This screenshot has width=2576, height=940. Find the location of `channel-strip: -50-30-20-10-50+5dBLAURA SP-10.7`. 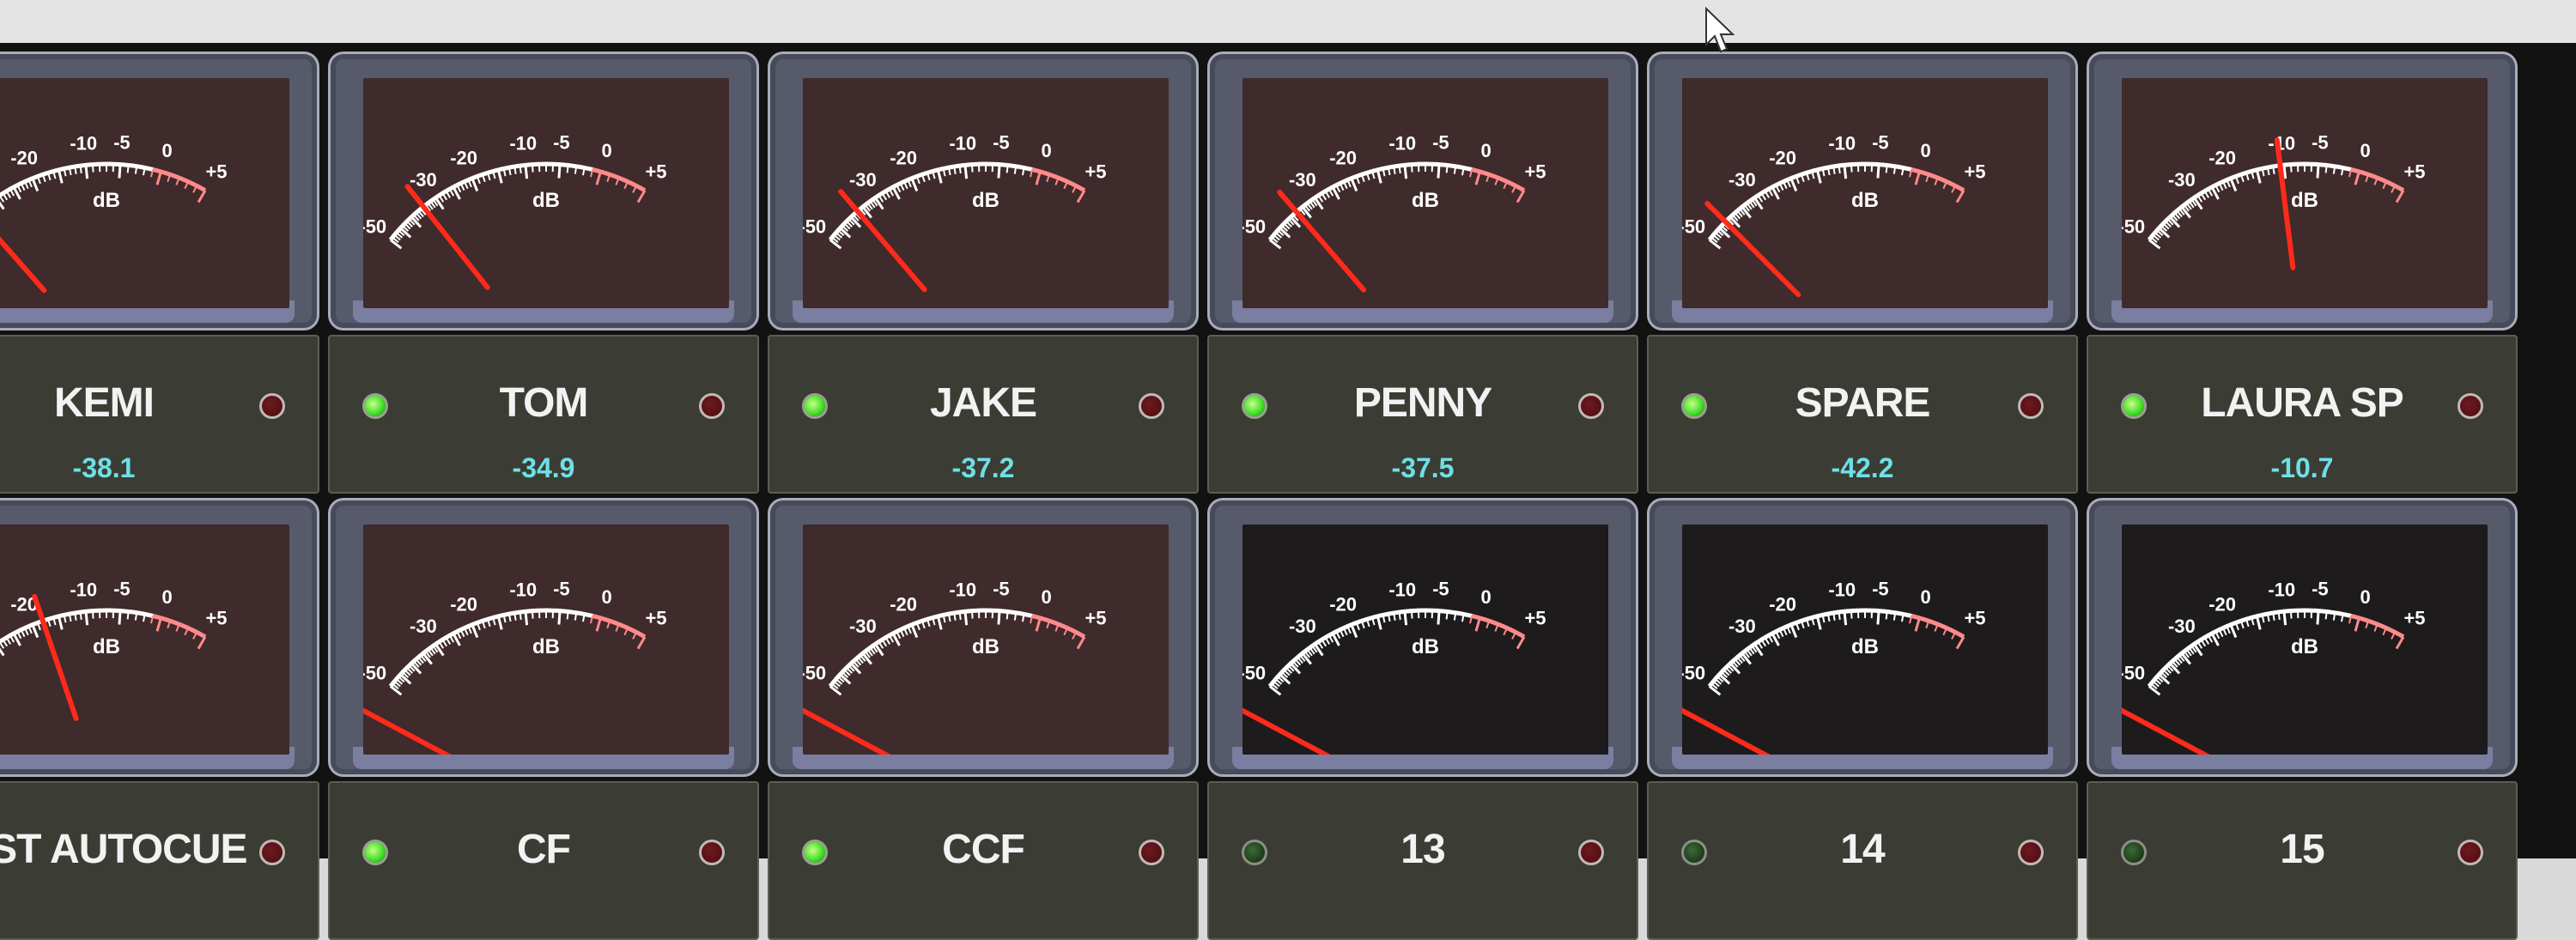

channel-strip: -50-30-20-10-50+5dBLAURA SP-10.7 is located at coordinates (2302, 273).